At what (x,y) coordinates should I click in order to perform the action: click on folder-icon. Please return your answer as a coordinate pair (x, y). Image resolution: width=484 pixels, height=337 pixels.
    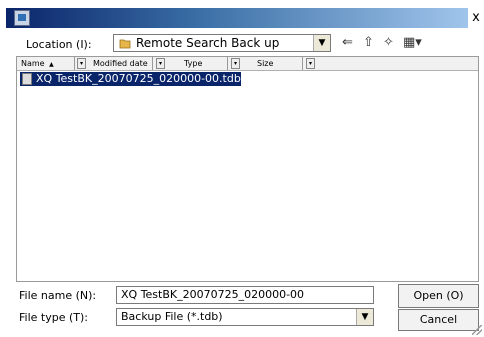
    Looking at the image, I should click on (125, 44).